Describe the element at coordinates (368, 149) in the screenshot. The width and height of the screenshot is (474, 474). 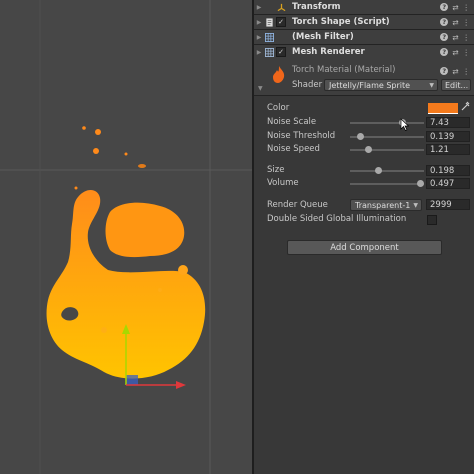
I see `noise-speed-slider-knob` at that location.